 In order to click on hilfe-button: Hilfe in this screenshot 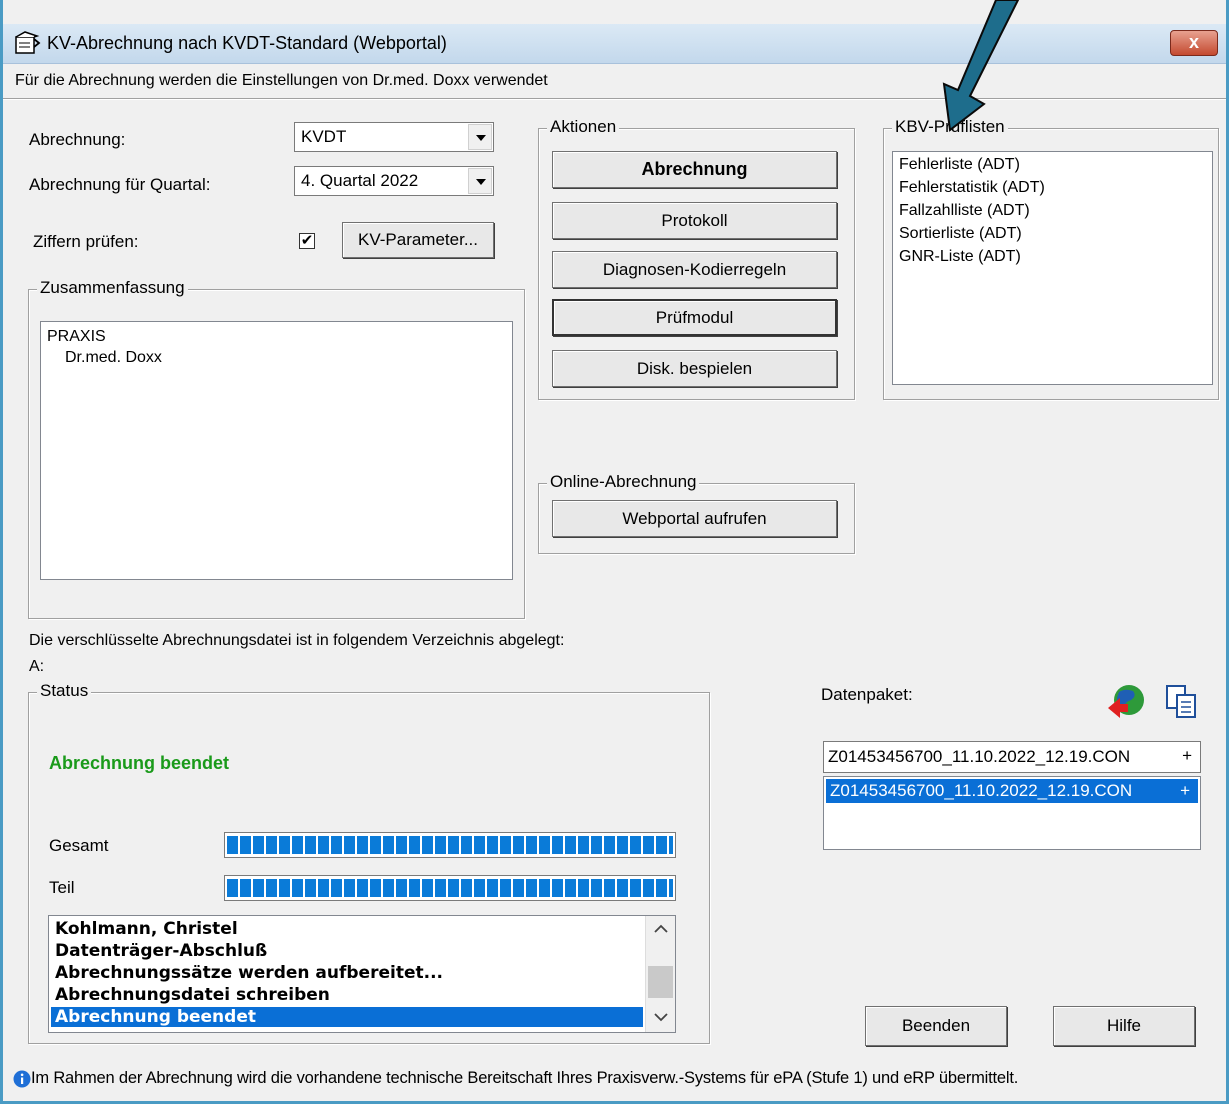, I will do `click(1124, 1026)`.